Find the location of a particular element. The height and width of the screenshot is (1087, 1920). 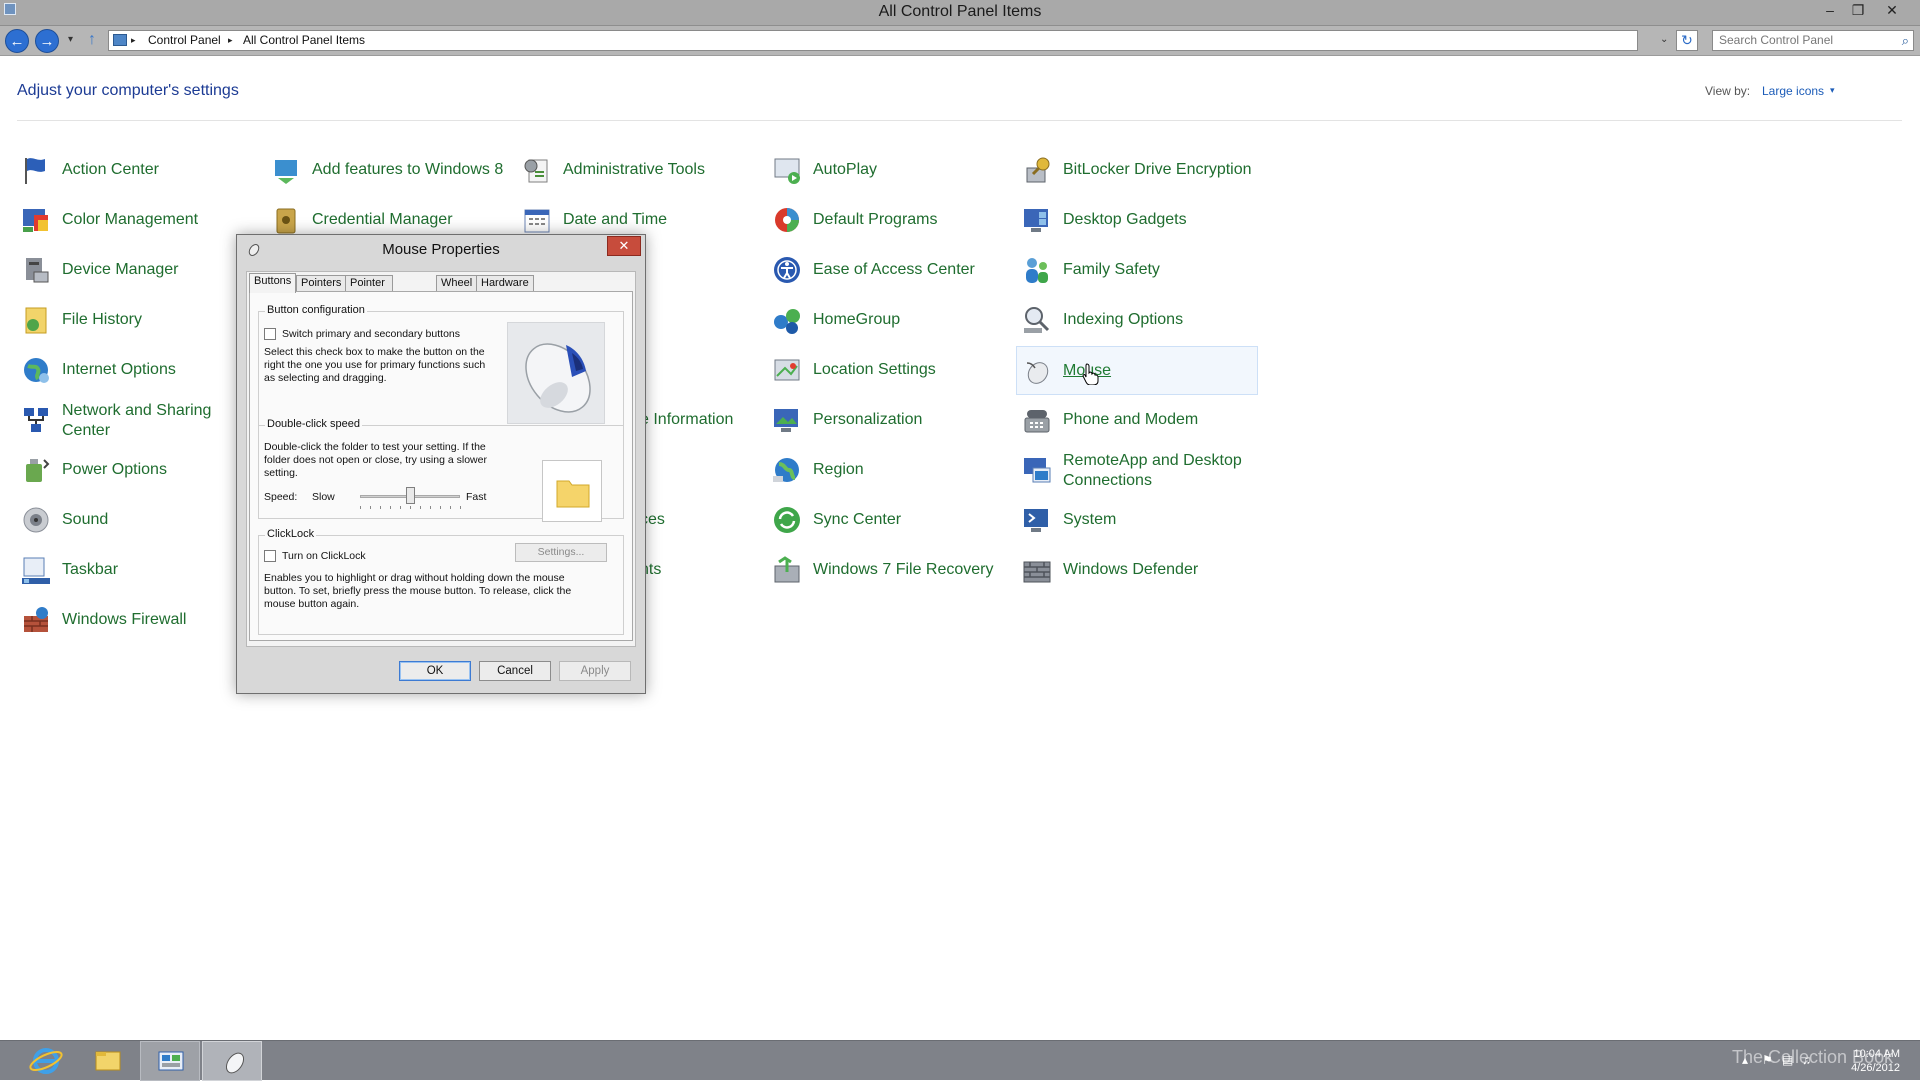

taskbar-mouse-properties is located at coordinates (232, 1061).